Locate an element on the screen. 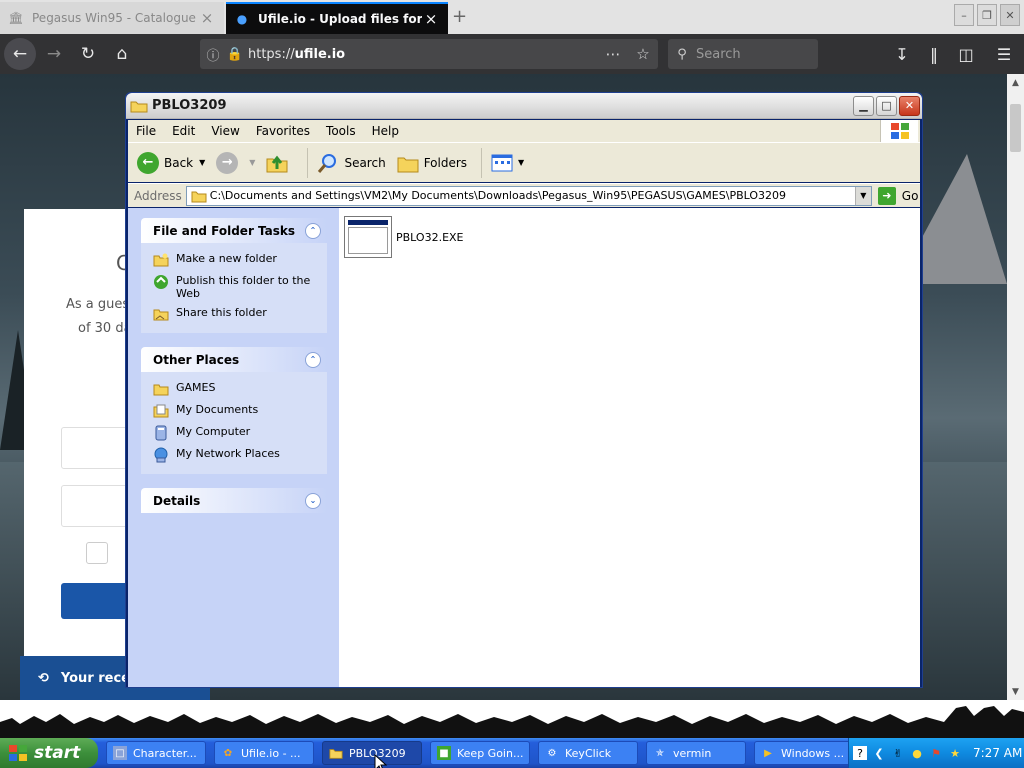 The height and width of the screenshot is (768, 1024). scroll-up-arrow: ▲ is located at coordinates (1015, 82).